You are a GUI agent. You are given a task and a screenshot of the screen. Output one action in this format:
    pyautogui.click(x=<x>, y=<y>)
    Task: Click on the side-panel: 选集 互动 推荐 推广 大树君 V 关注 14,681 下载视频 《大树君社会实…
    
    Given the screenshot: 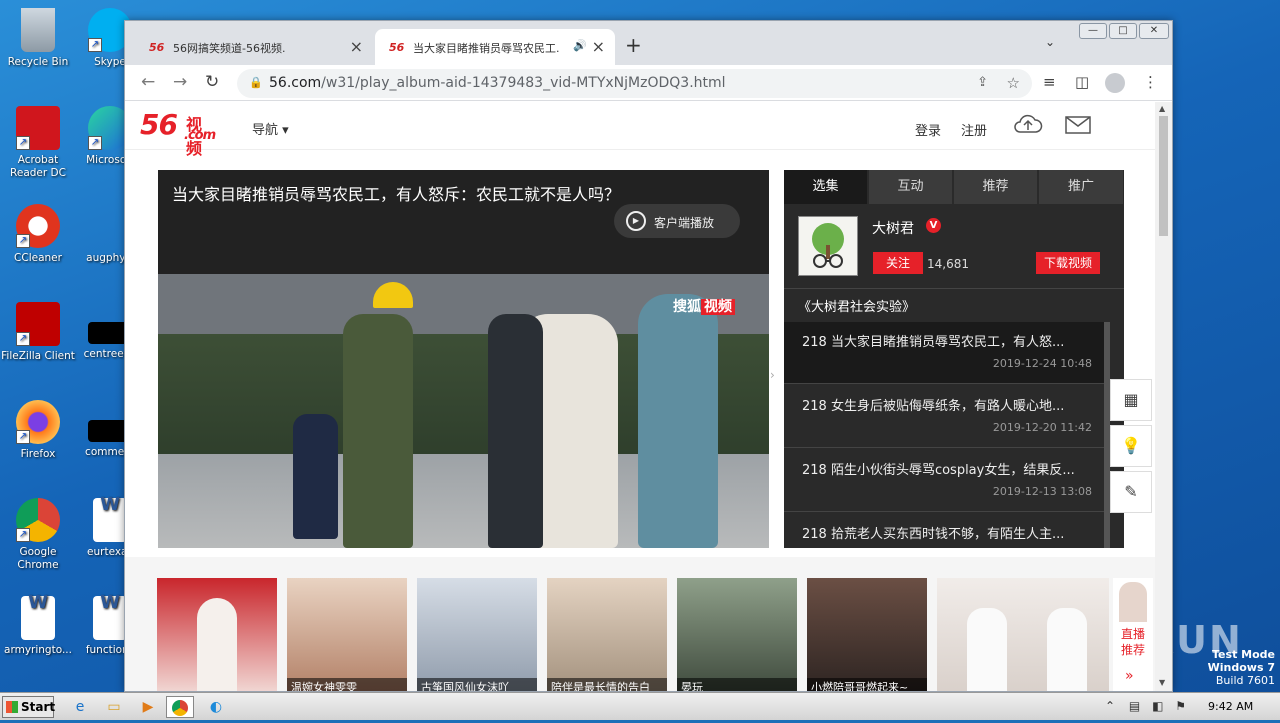 What is the action you would take?
    pyautogui.click(x=954, y=373)
    